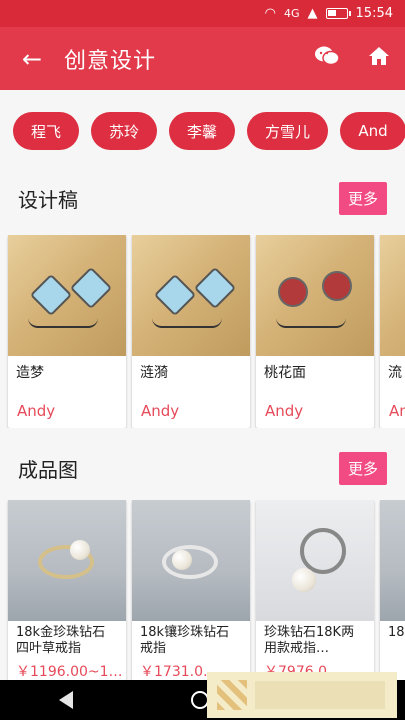  What do you see at coordinates (395, 373) in the screenshot?
I see `design-name: 流` at bounding box center [395, 373].